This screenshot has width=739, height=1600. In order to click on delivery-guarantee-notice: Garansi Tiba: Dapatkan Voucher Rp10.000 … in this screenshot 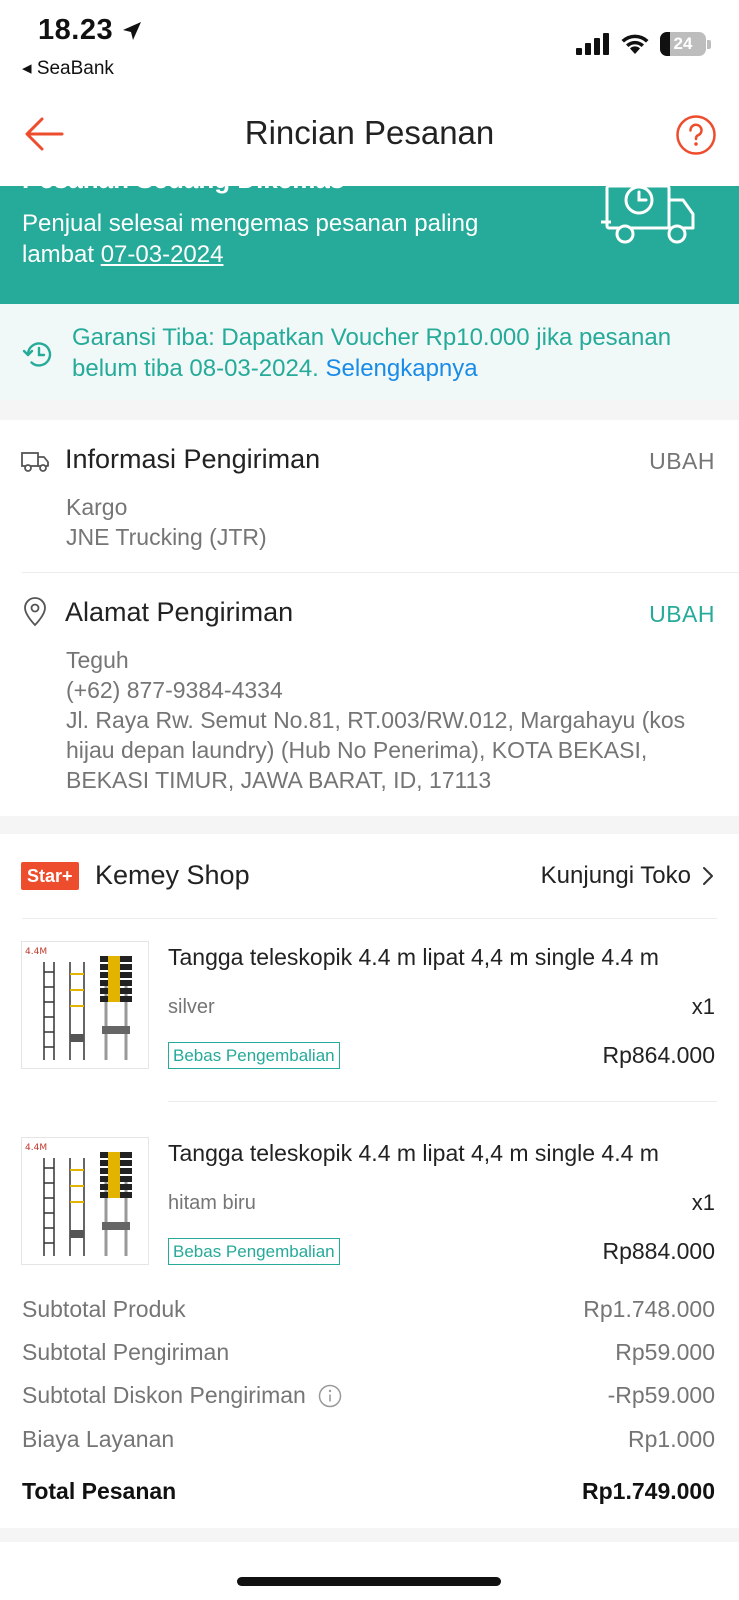, I will do `click(369, 352)`.